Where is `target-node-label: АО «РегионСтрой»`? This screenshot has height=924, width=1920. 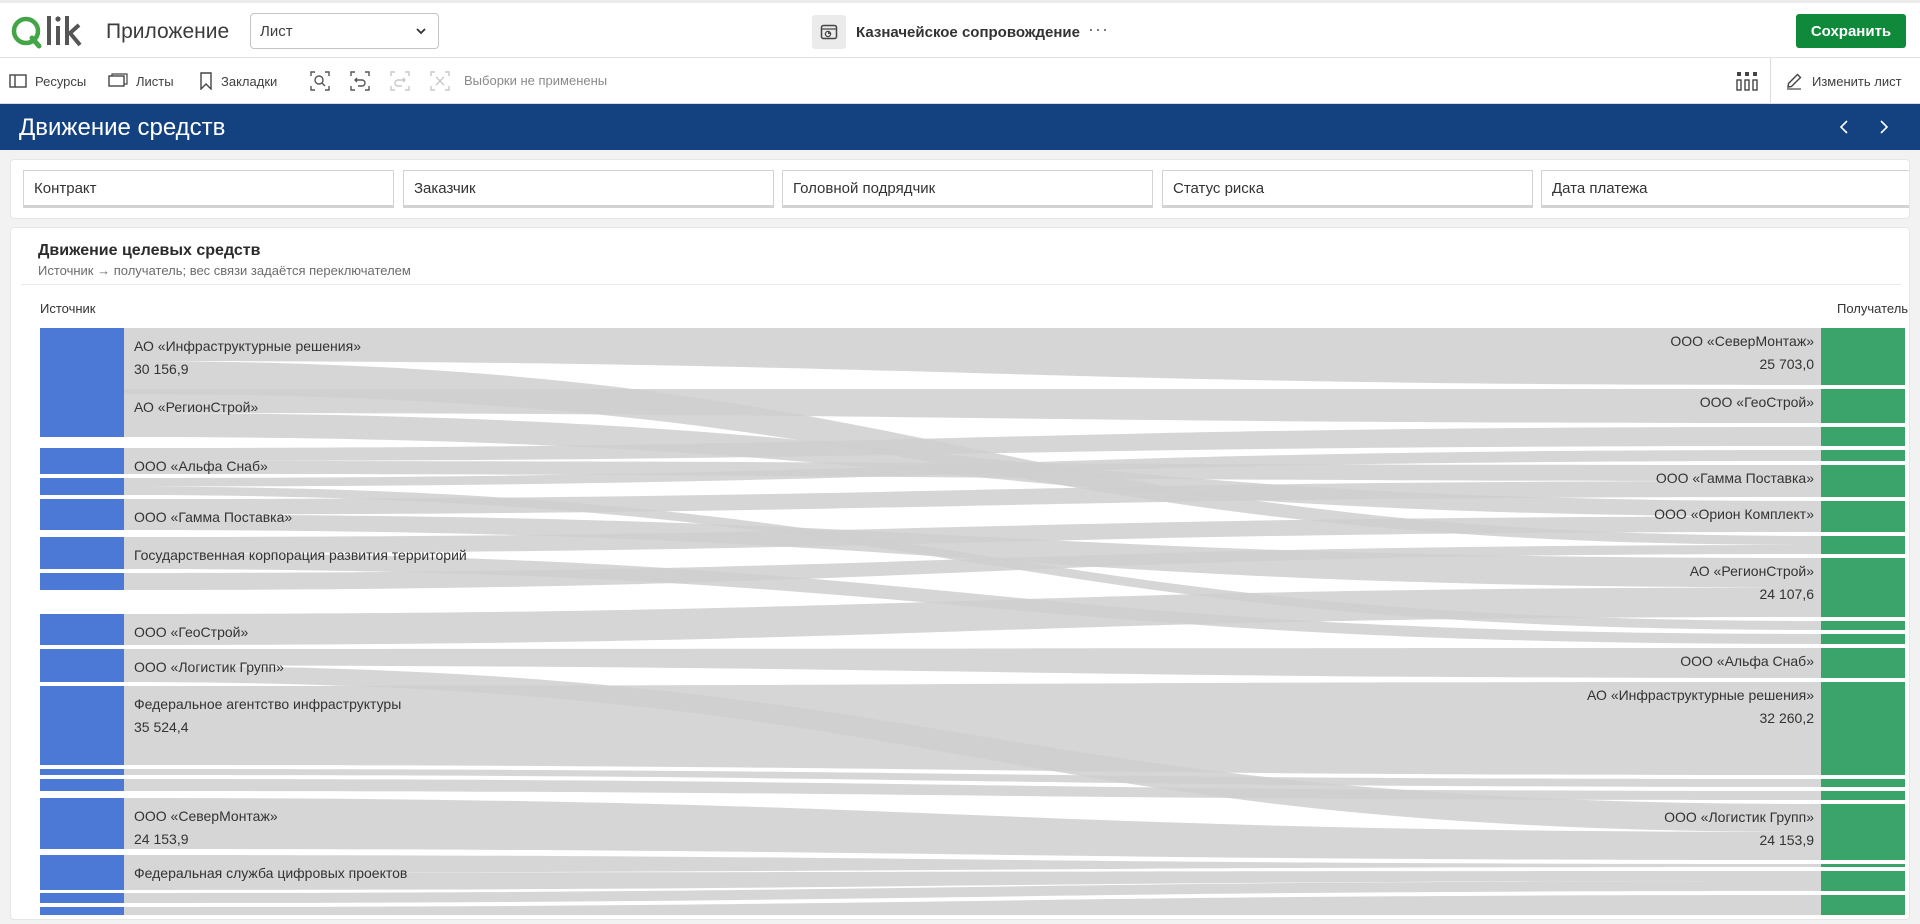
target-node-label: АО «РегионСтрой» is located at coordinates (1752, 571).